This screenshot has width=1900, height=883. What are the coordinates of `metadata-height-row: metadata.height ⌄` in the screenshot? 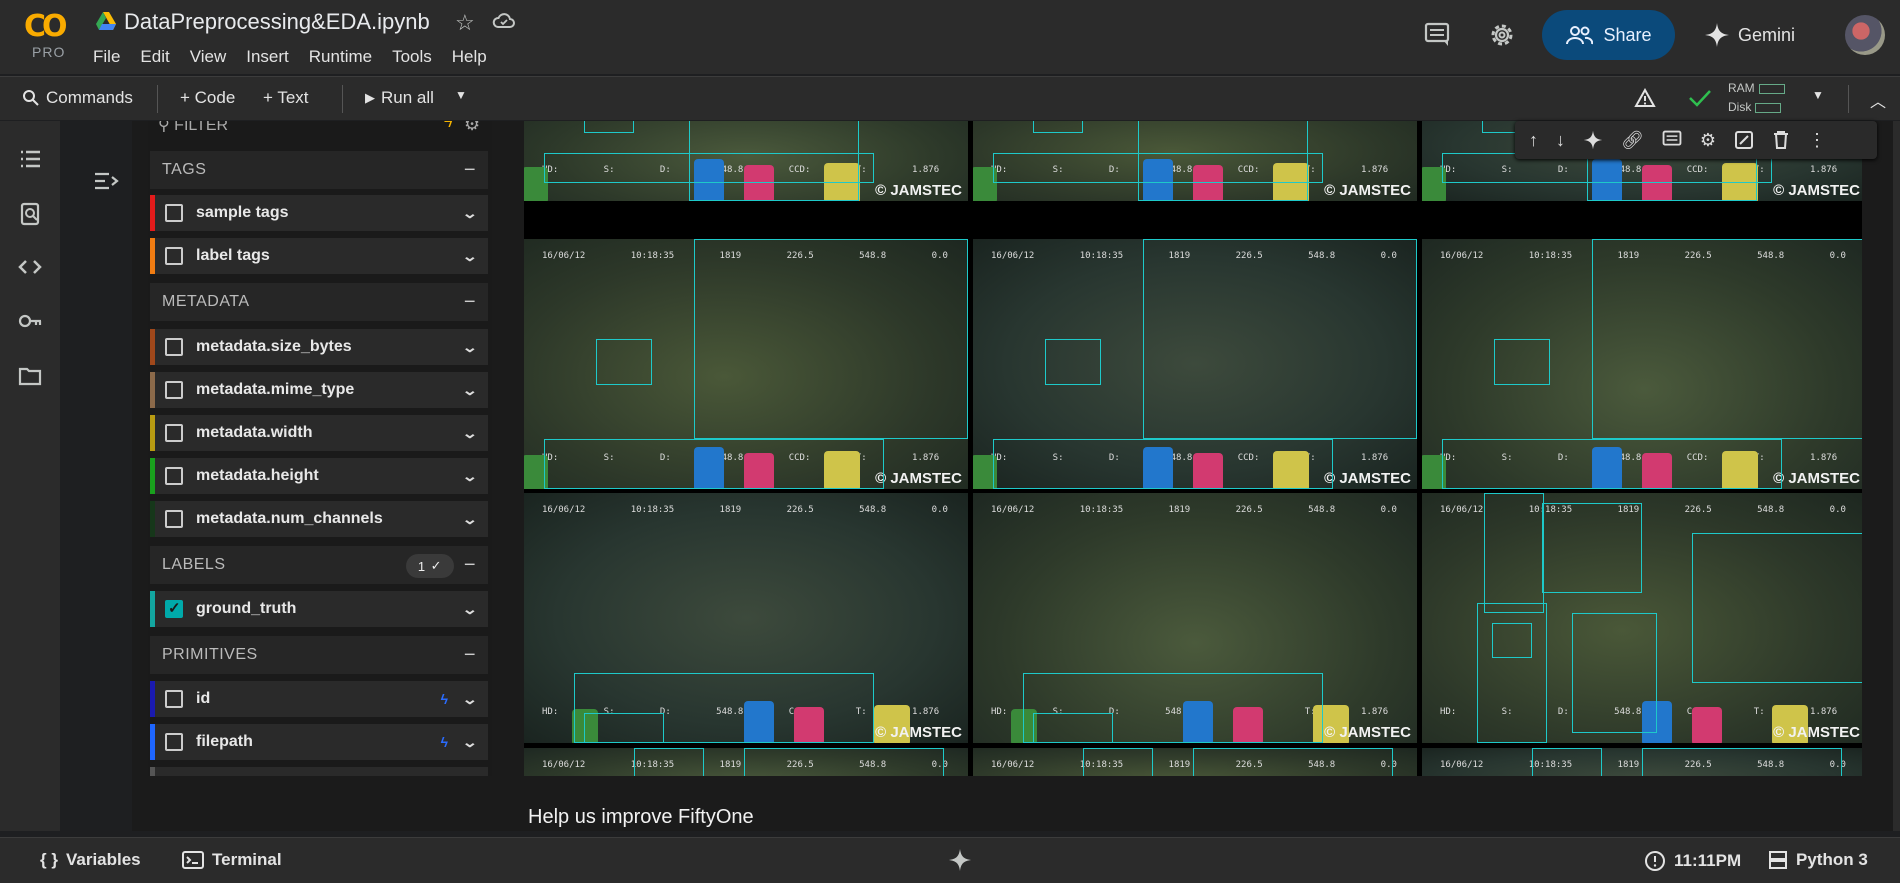 It's located at (319, 476).